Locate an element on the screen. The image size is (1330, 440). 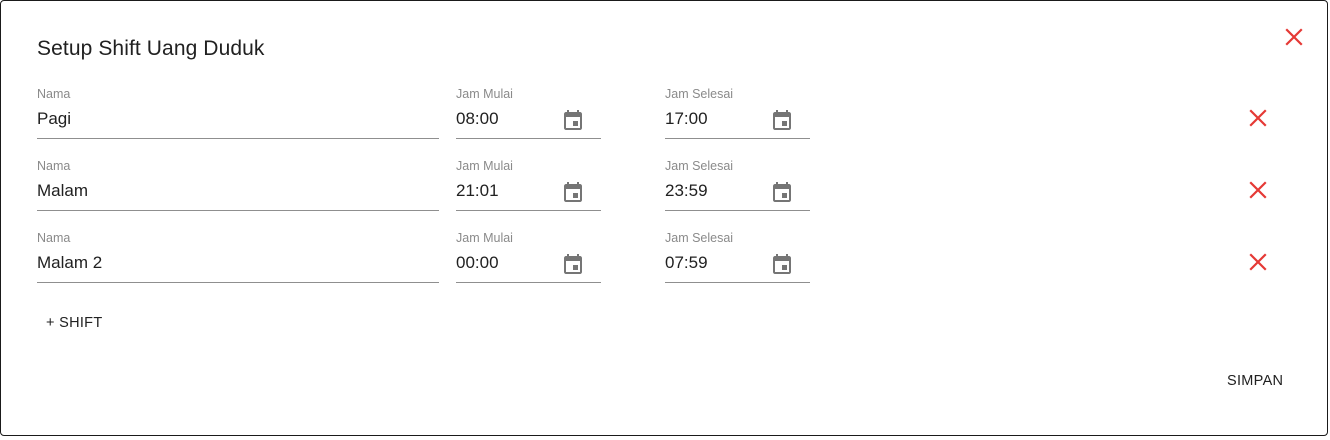
jam-mulai-value: 21:01 is located at coordinates (477, 191).